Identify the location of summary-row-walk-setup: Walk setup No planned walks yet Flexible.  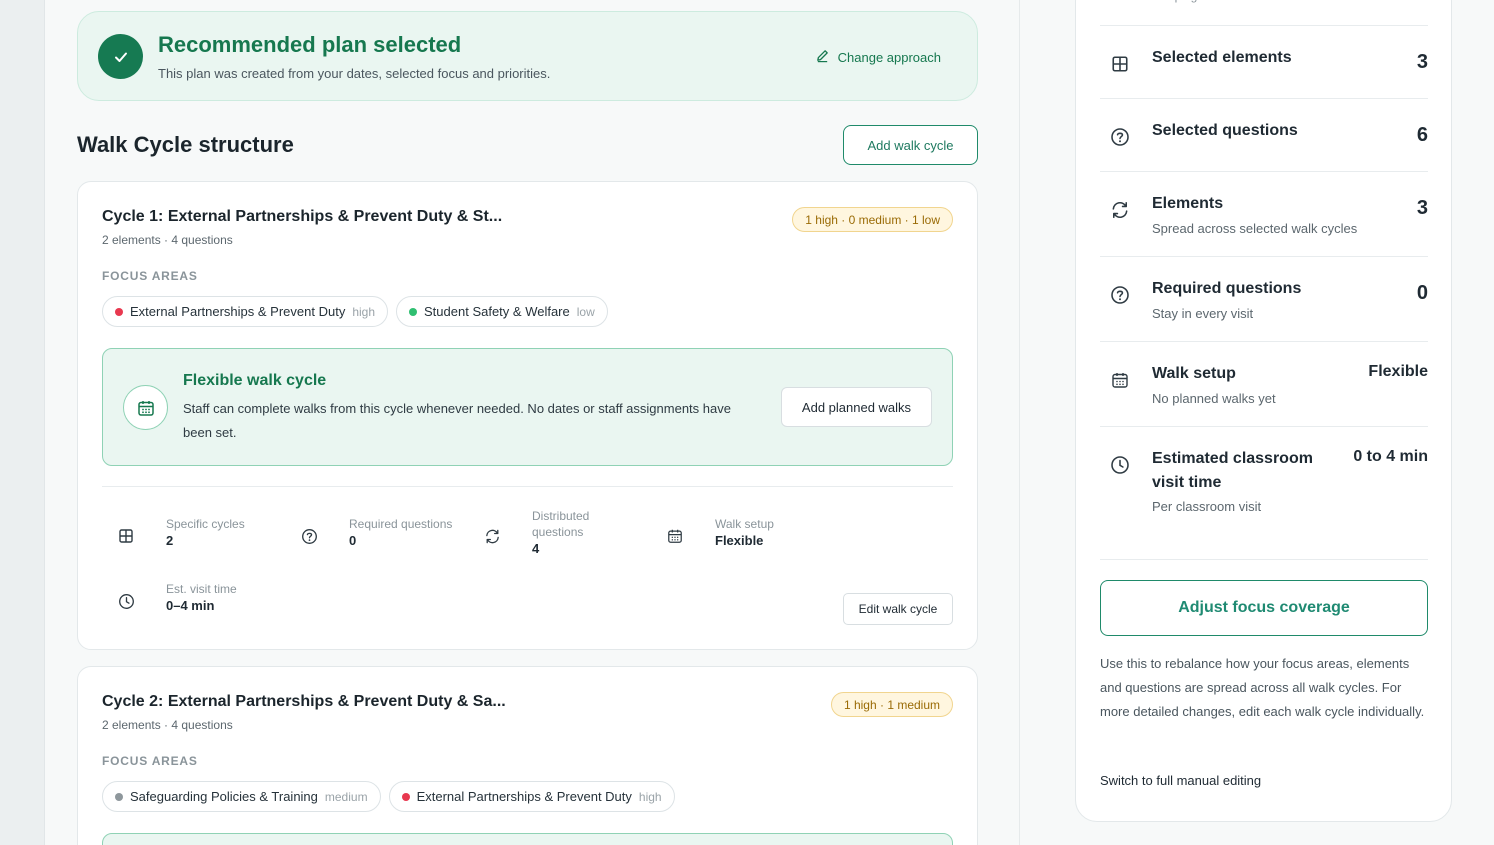
(1264, 384).